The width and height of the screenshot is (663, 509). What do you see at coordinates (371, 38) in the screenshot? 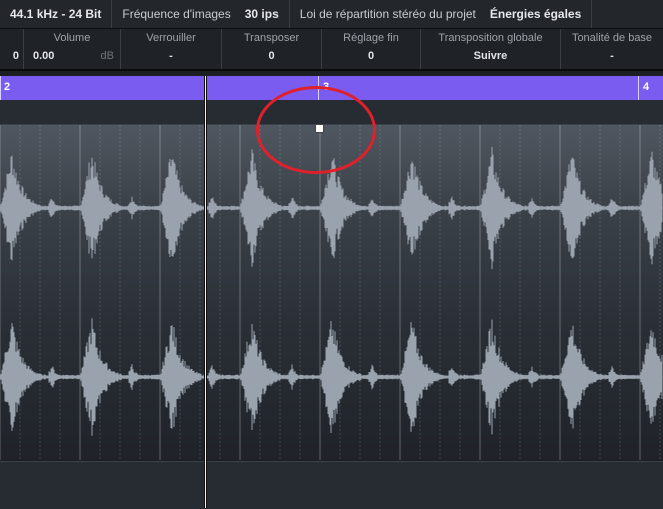
I see `fine-tune-label: Réglage fin` at bounding box center [371, 38].